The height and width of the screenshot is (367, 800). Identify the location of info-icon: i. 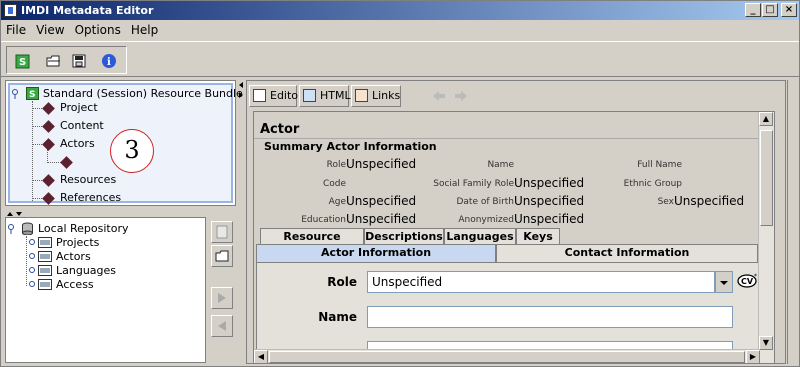
(109, 61).